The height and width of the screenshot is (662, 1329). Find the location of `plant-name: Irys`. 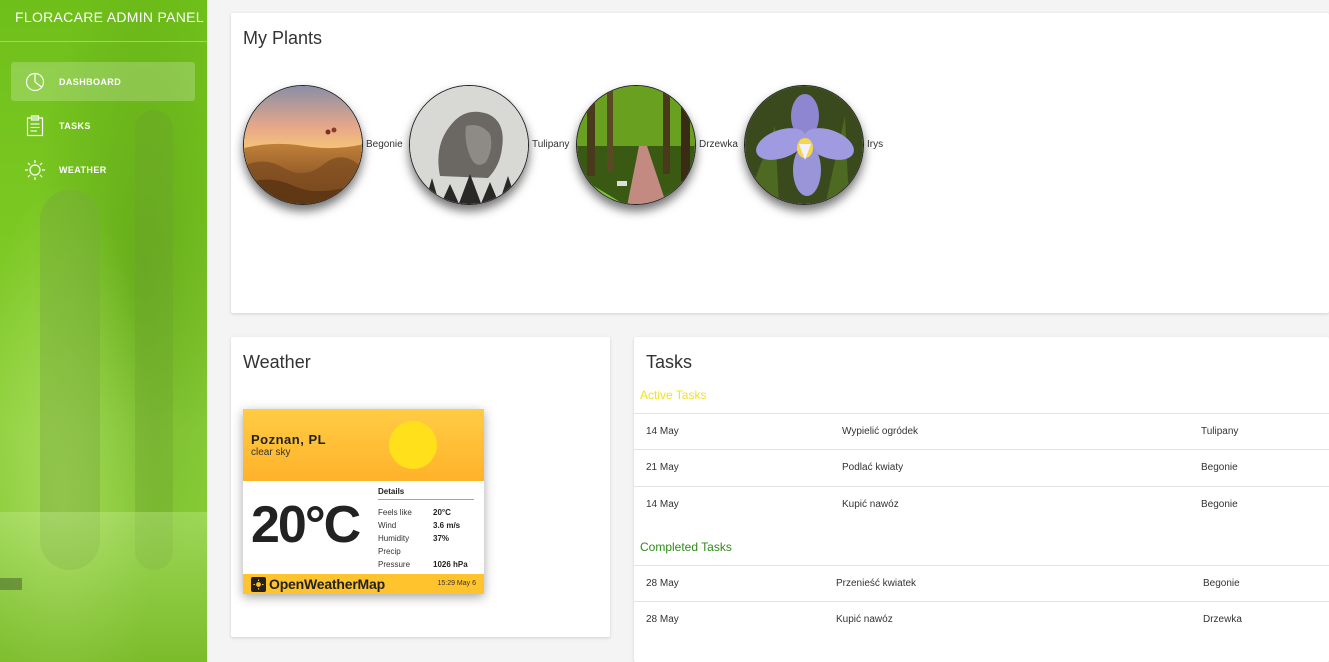

plant-name: Irys is located at coordinates (875, 144).